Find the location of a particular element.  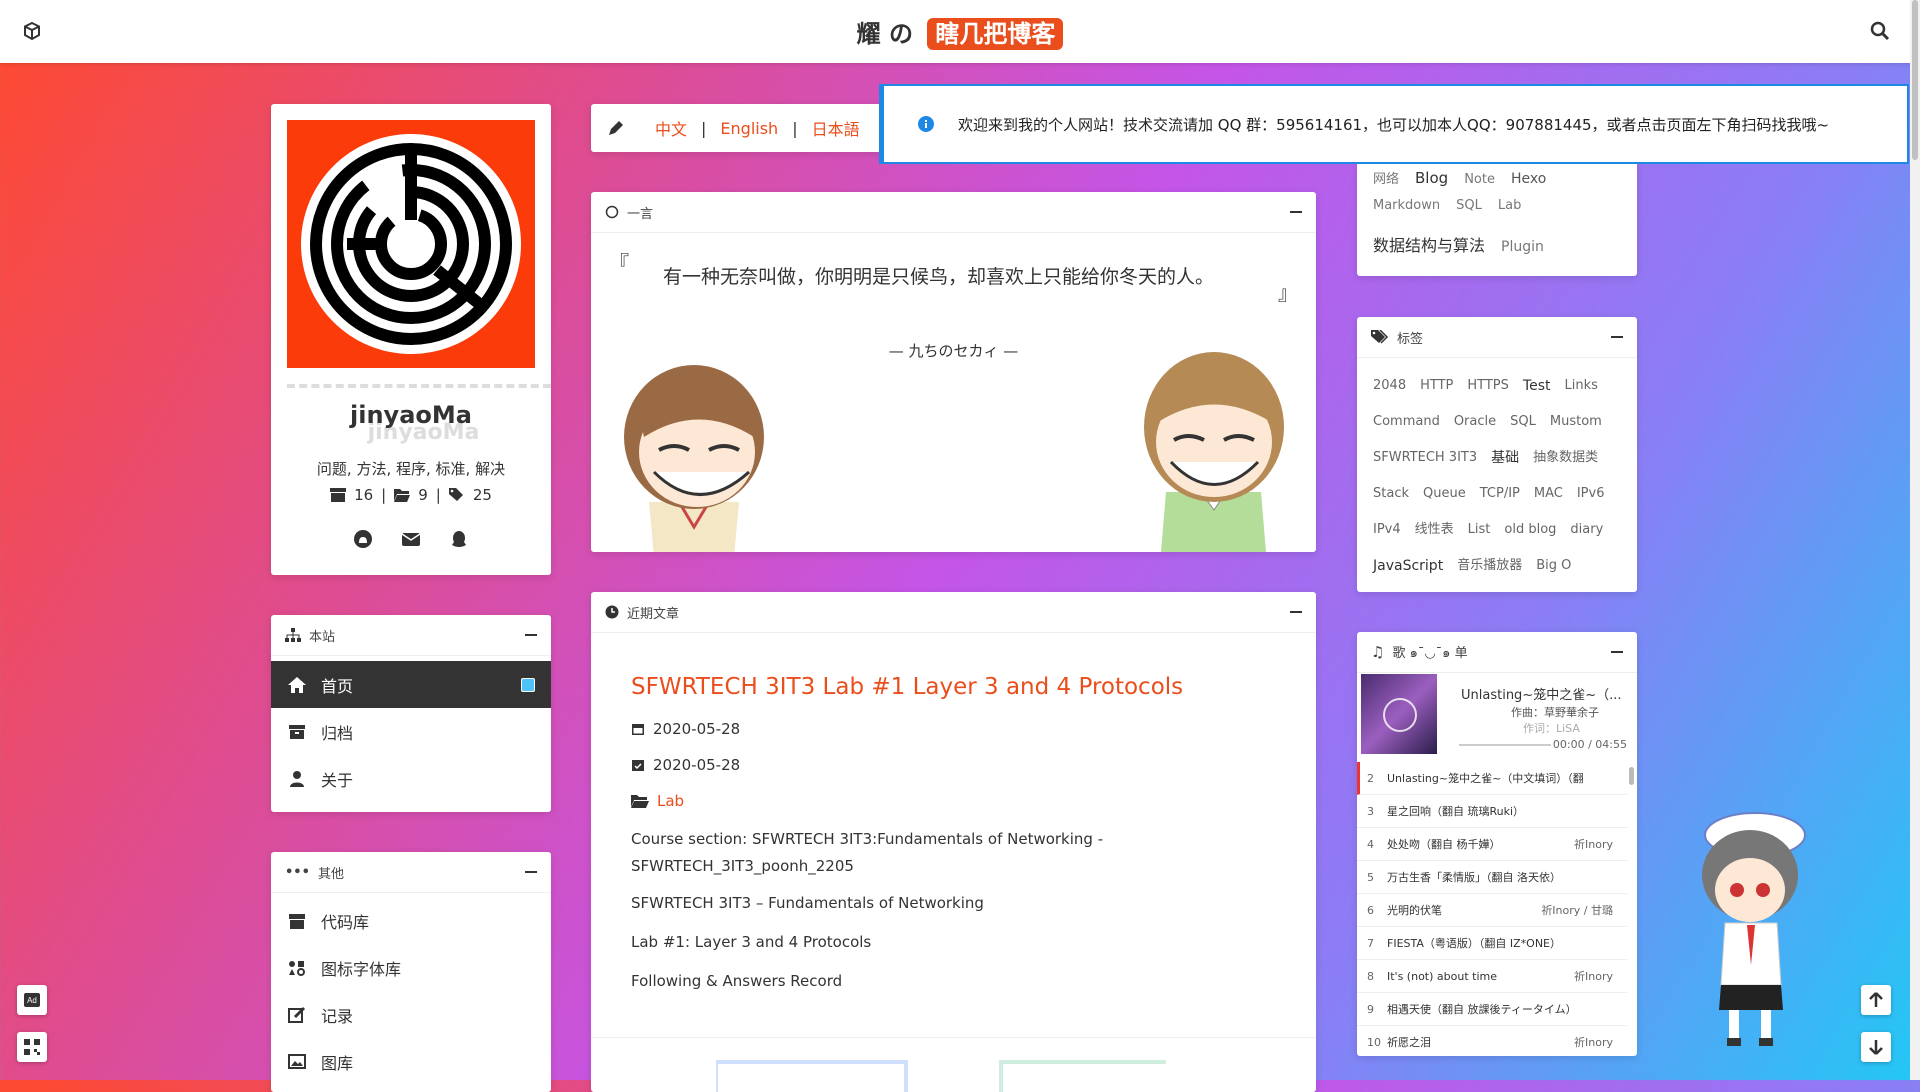

page-scrollbar is located at coordinates (1915, 540).